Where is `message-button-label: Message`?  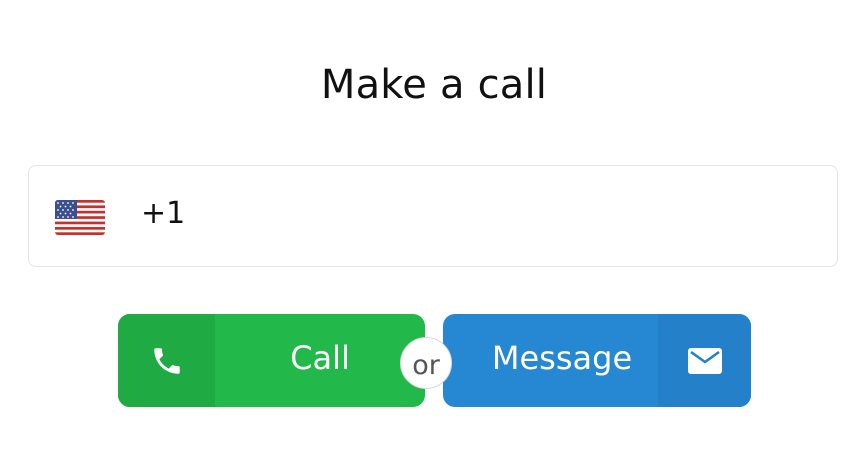
message-button-label: Message is located at coordinates (562, 358).